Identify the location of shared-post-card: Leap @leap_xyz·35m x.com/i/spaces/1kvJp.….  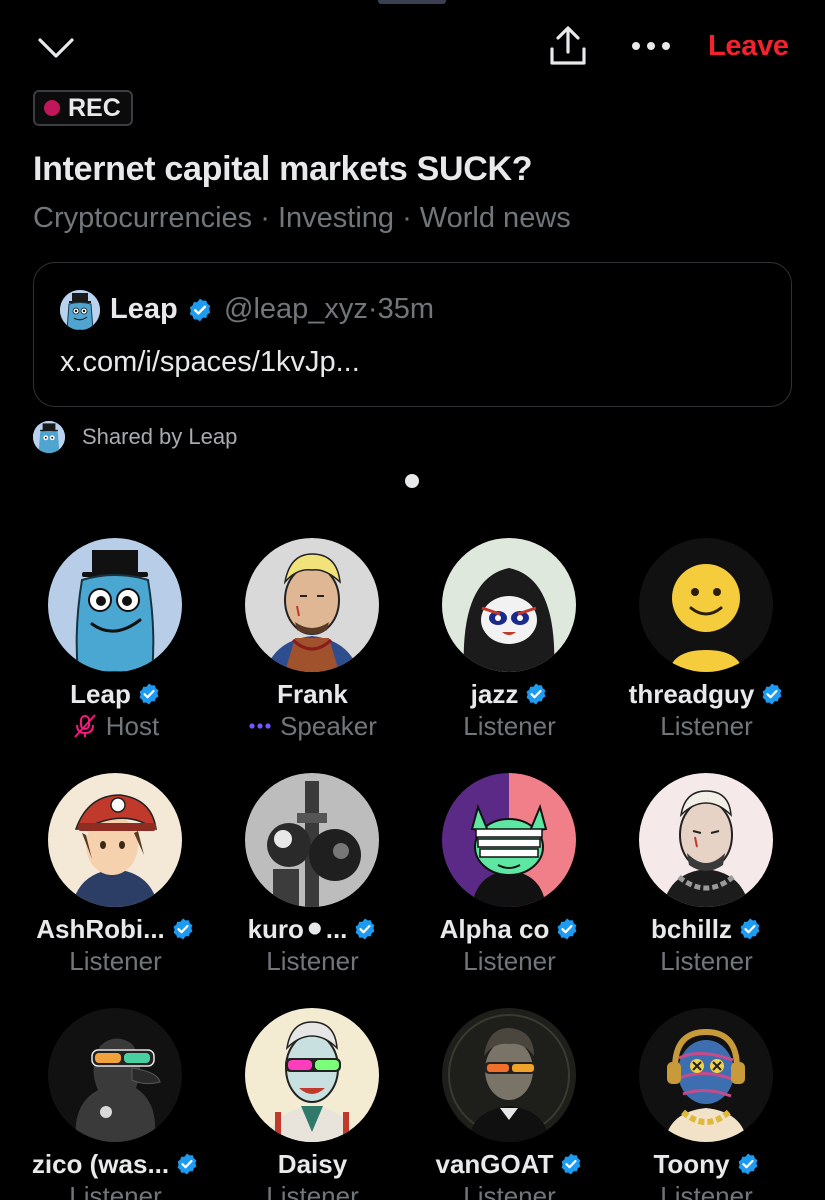
(412, 334).